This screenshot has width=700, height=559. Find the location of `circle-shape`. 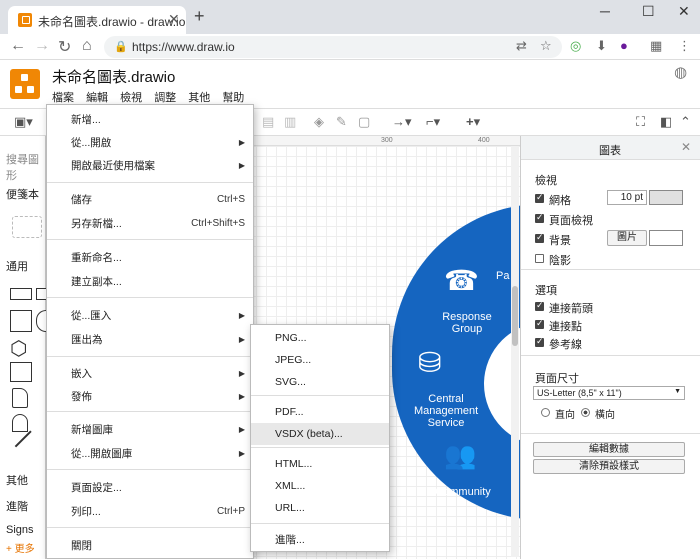

circle-shape is located at coordinates (41, 321).